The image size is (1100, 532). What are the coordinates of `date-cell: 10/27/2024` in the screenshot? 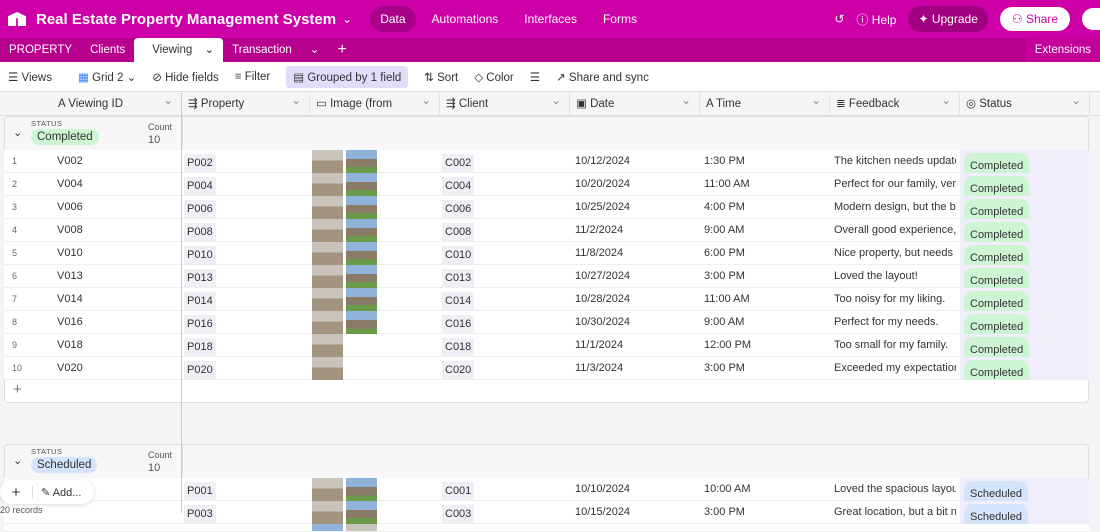 It's located at (602, 276).